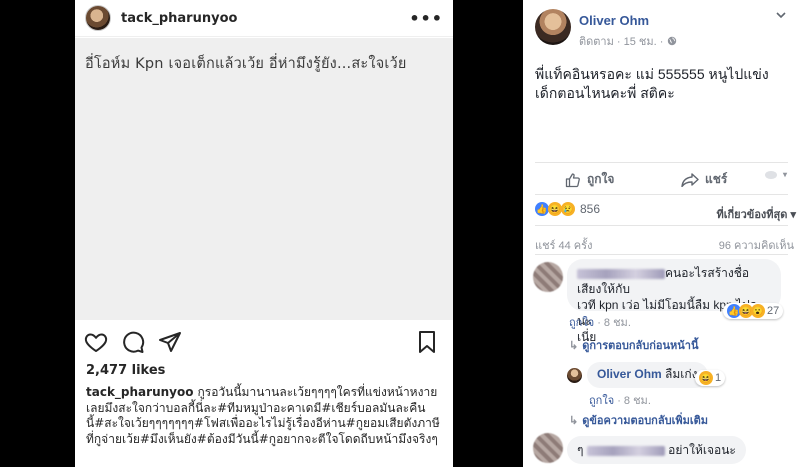 The width and height of the screenshot is (800, 467). I want to click on more-dots-icon: •••, so click(426, 18).